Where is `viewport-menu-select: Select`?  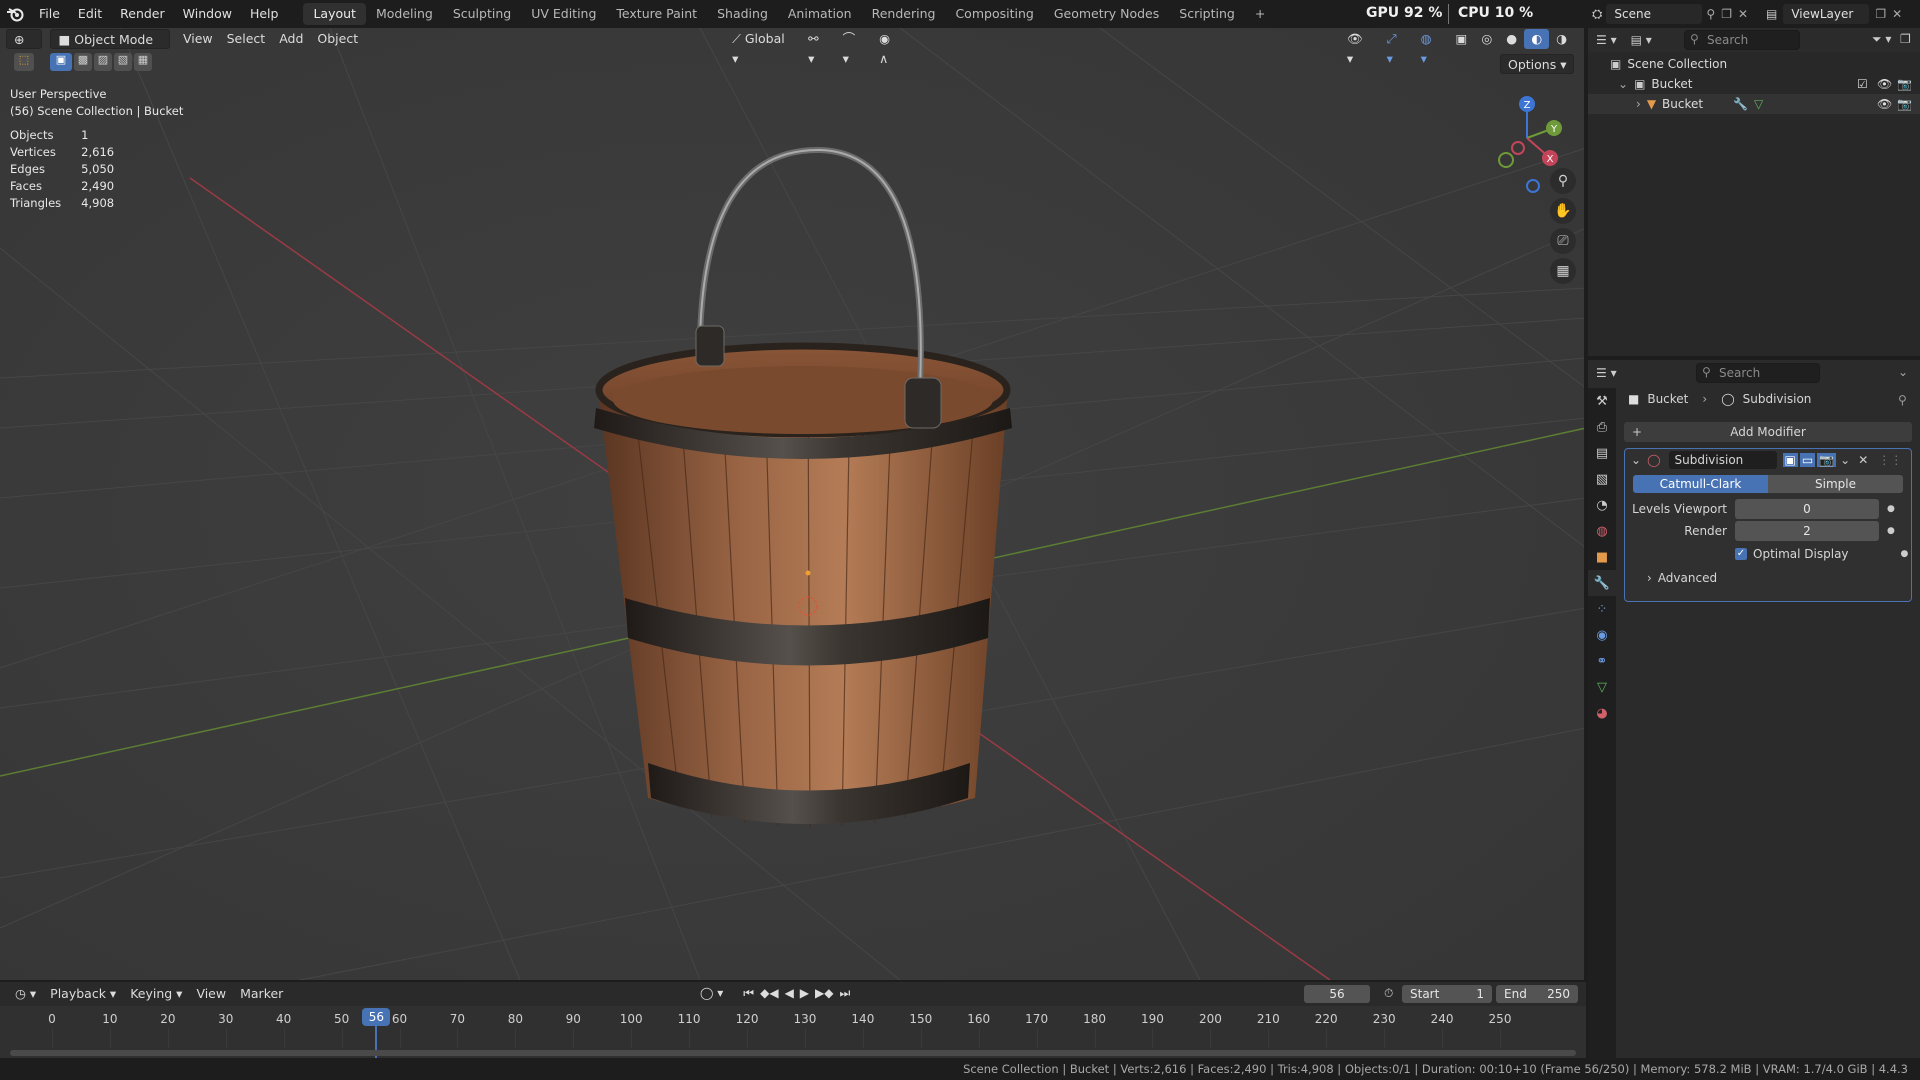
viewport-menu-select: Select is located at coordinates (246, 39).